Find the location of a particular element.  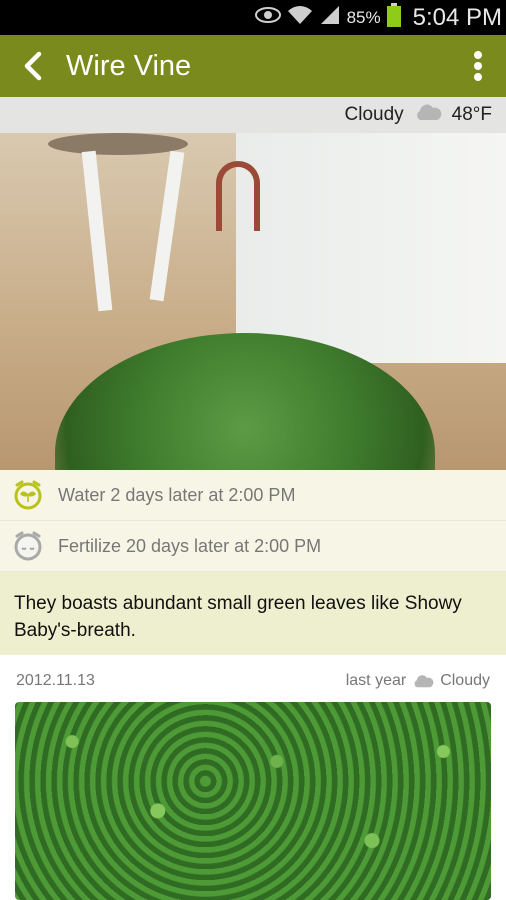

water-reminder-text: Water 2 days later at 2:00 PM is located at coordinates (177, 494).